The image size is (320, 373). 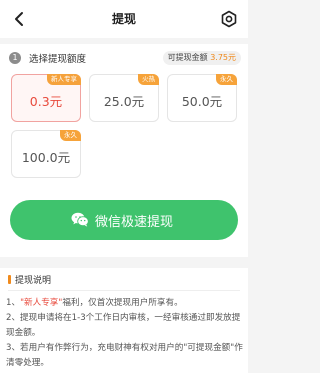 I want to click on step-label: 选择提现额度, so click(x=58, y=59).